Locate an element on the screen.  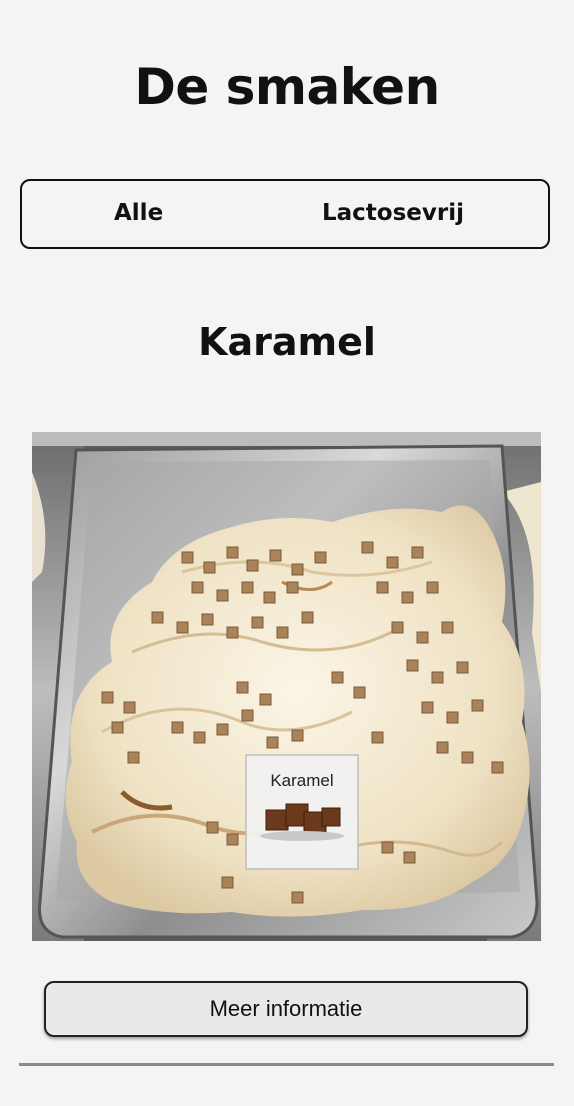
svg-text: Karamel is located at coordinates (301, 780).